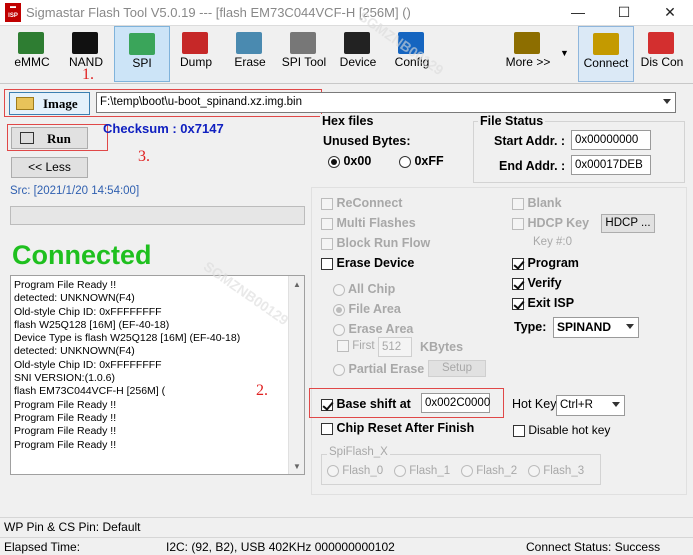 The image size is (693, 555). What do you see at coordinates (596, 327) in the screenshot?
I see `type-select: SPINAND` at bounding box center [596, 327].